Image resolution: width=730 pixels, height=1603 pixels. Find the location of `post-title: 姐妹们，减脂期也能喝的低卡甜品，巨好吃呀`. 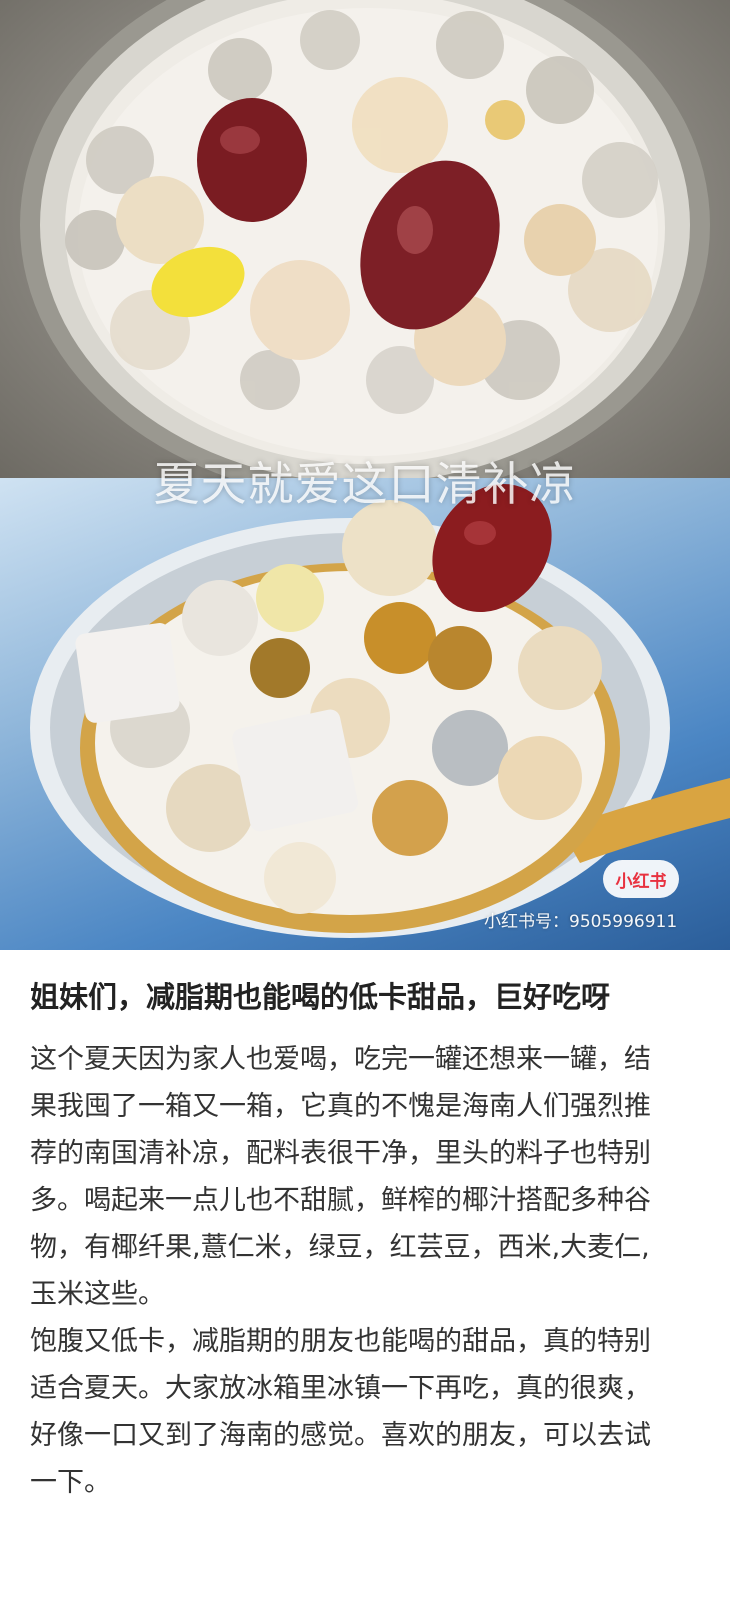

post-title: 姐妹们，减脂期也能喝的低卡甜品，巨好吃呀 is located at coordinates (320, 997).